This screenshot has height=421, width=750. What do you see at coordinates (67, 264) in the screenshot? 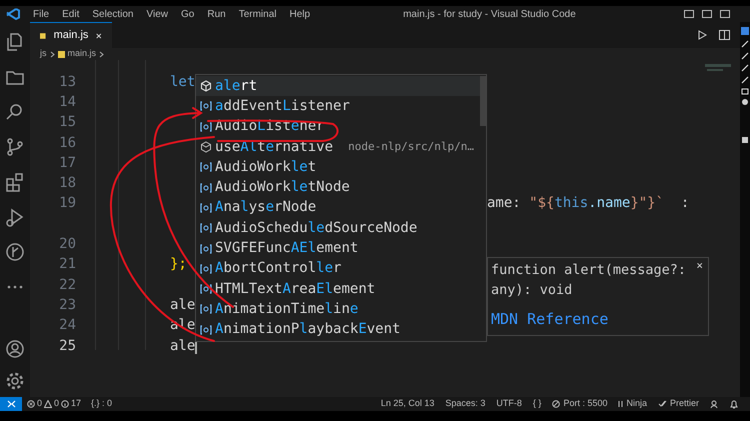
I see `line-number: 21` at bounding box center [67, 264].